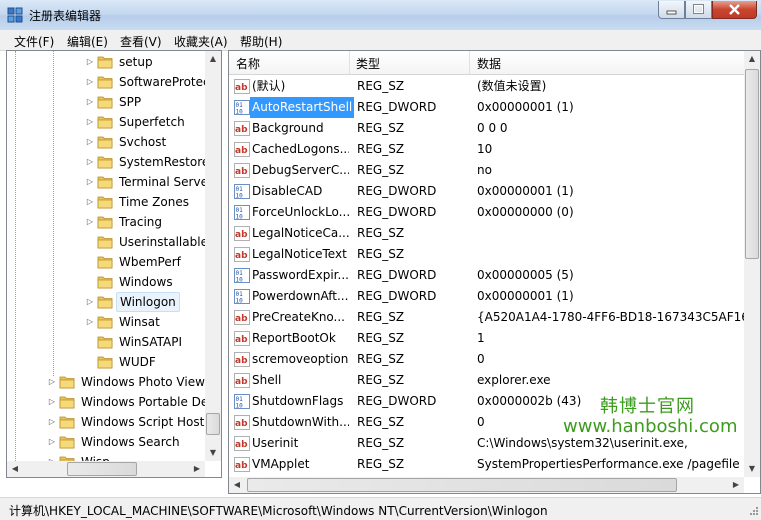  I want to click on tree-item: Userinstallable, so click(107, 242).